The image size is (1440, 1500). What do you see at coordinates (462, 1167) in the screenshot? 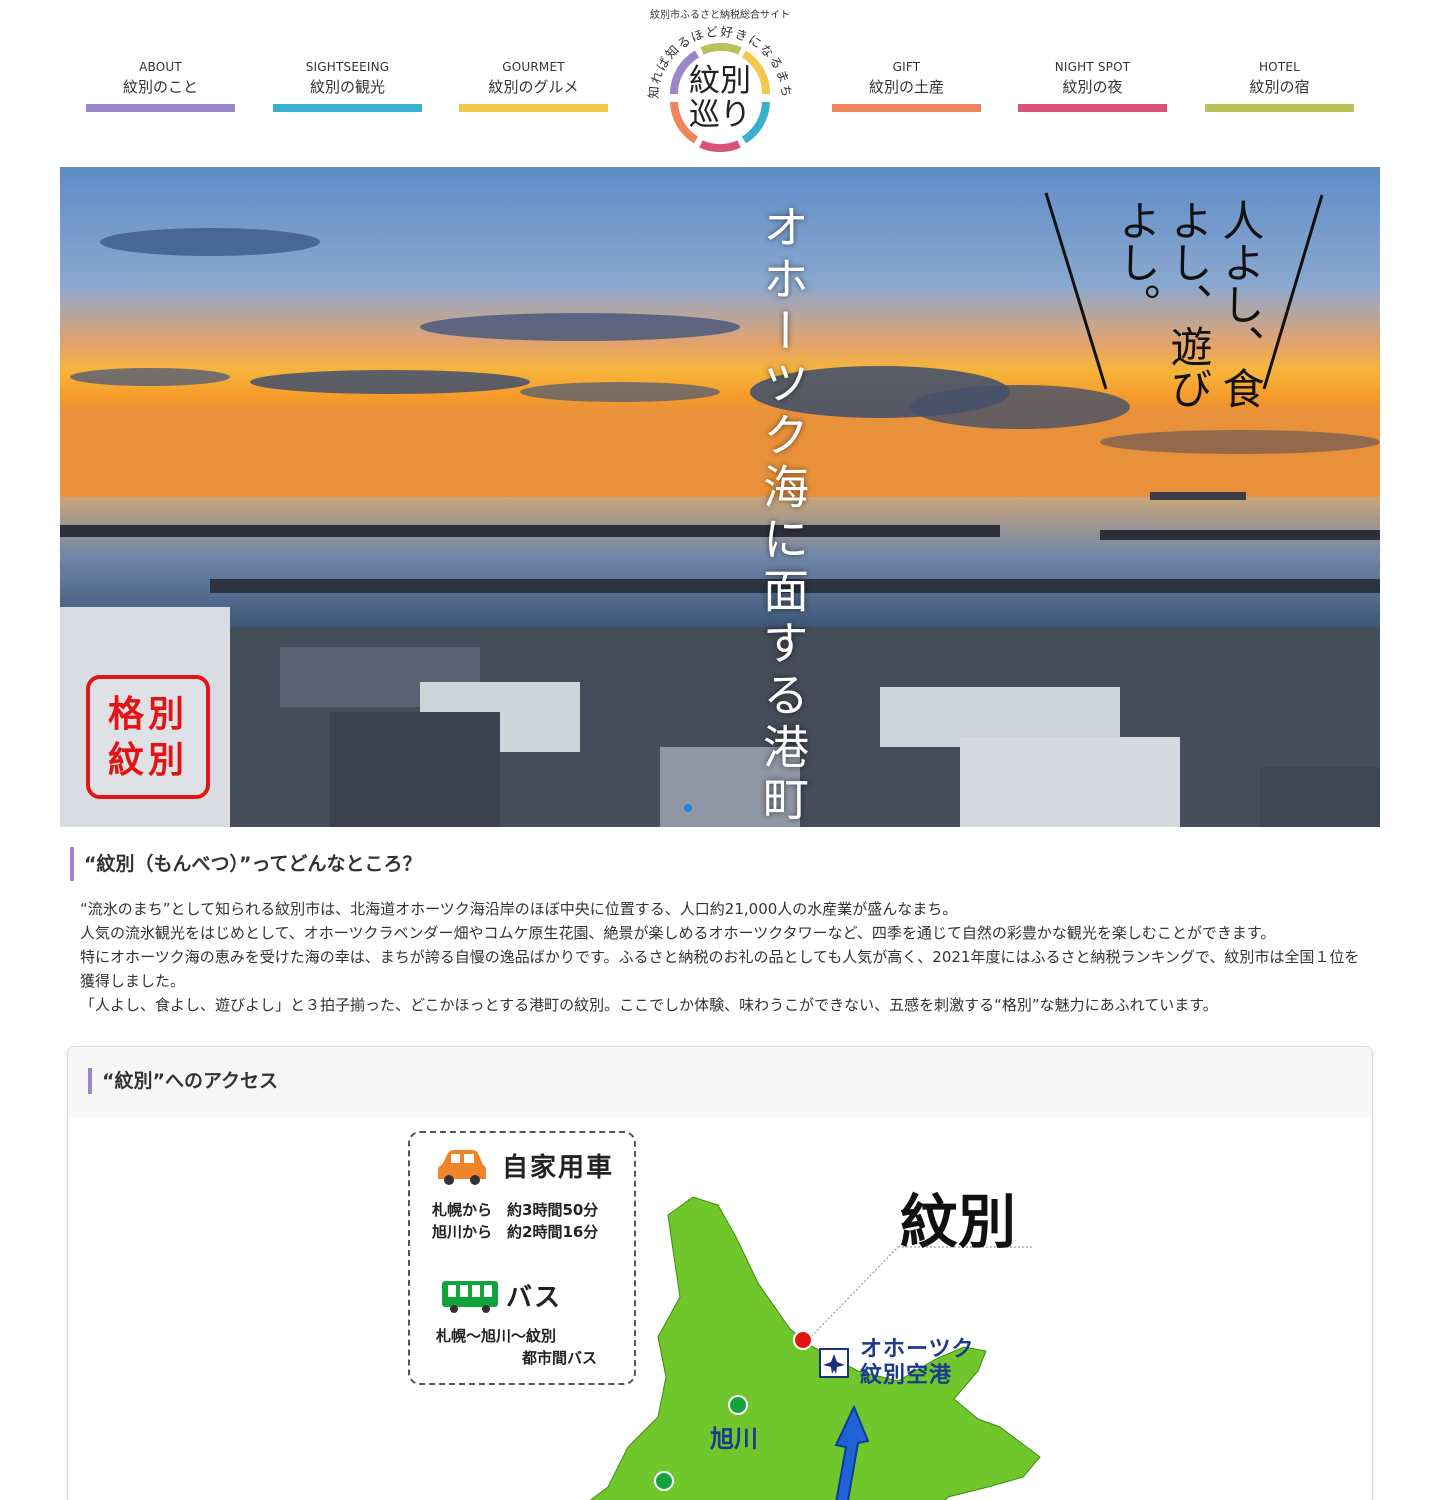
I see `car-icon` at bounding box center [462, 1167].